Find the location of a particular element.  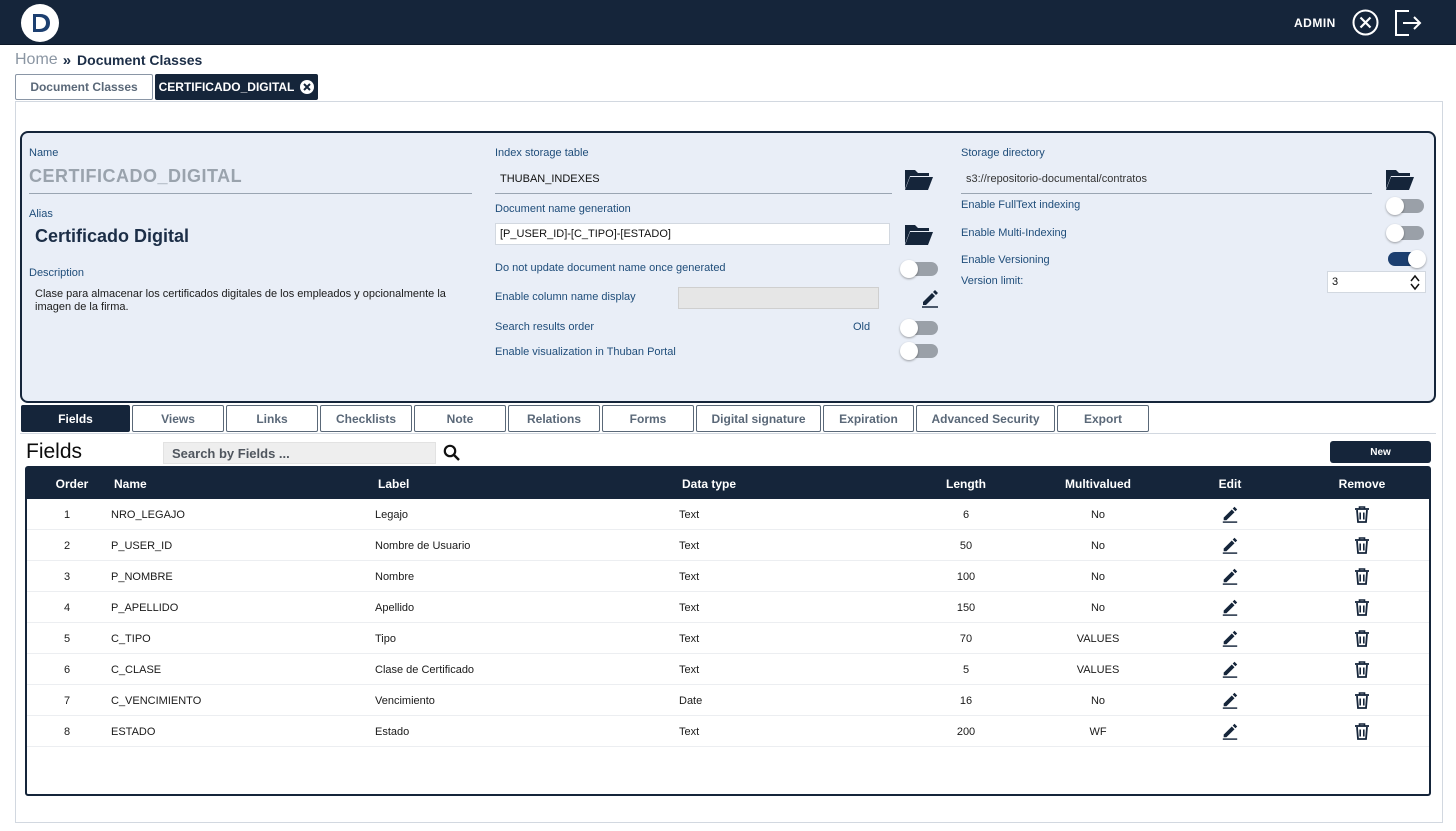

index-table-field: THUBAN_INDEXES is located at coordinates (550, 179).